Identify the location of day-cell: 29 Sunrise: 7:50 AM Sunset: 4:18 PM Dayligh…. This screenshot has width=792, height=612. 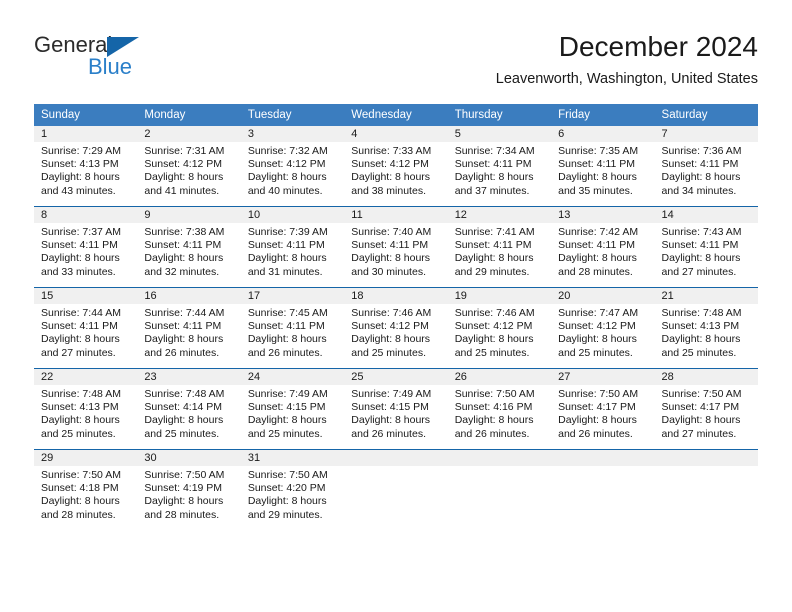
(86, 489).